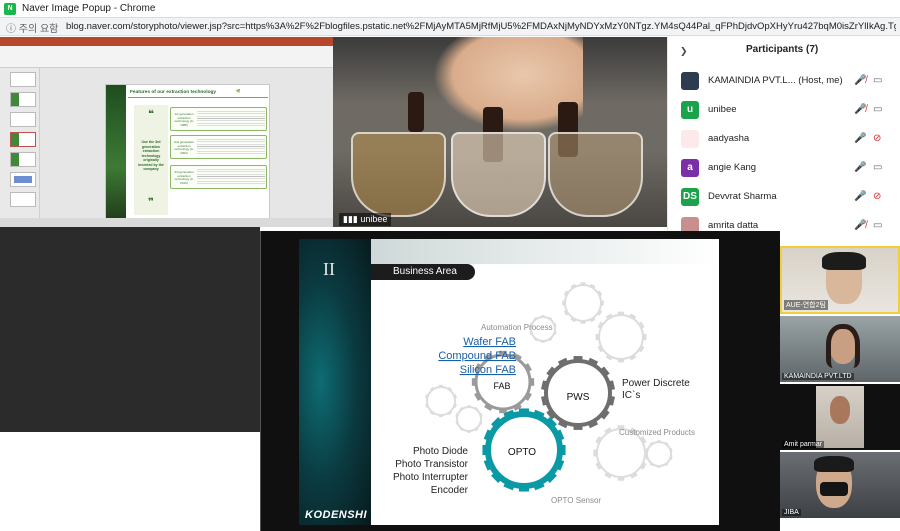 Image resolution: width=900 pixels, height=531 pixels. I want to click on empty-white-area, so click(130, 481).